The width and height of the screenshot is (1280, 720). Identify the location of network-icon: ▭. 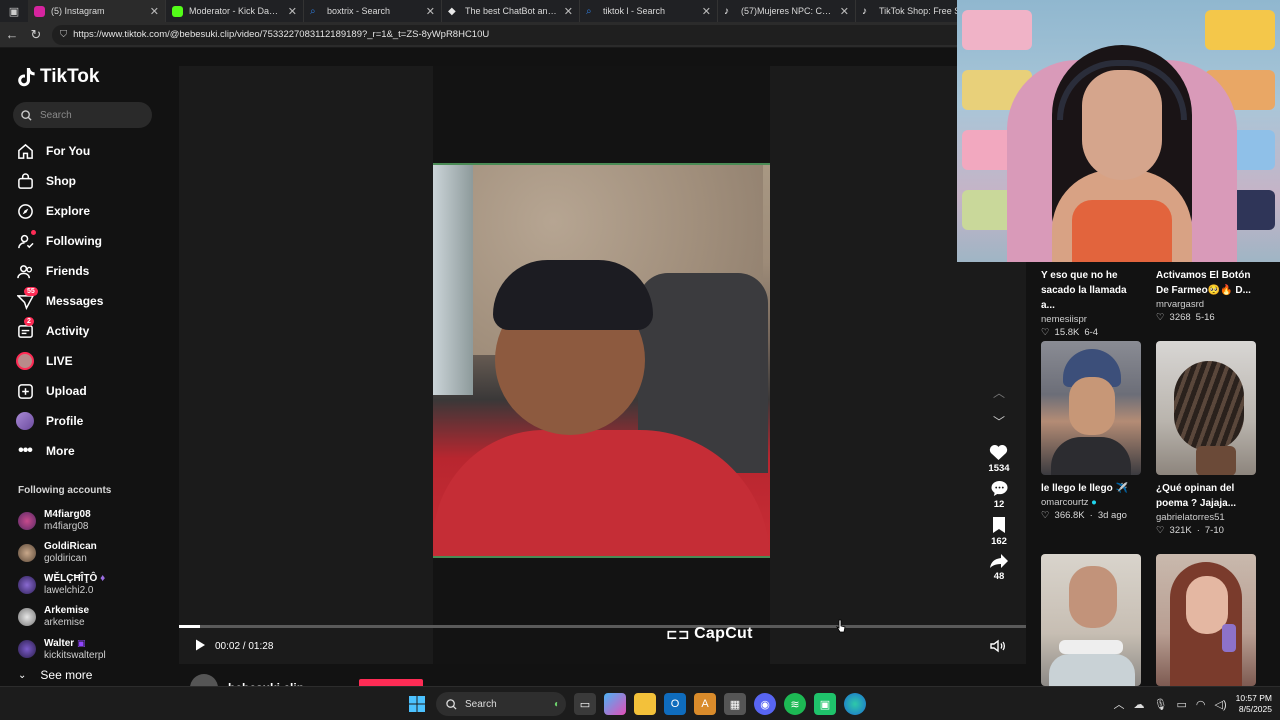
(1181, 704).